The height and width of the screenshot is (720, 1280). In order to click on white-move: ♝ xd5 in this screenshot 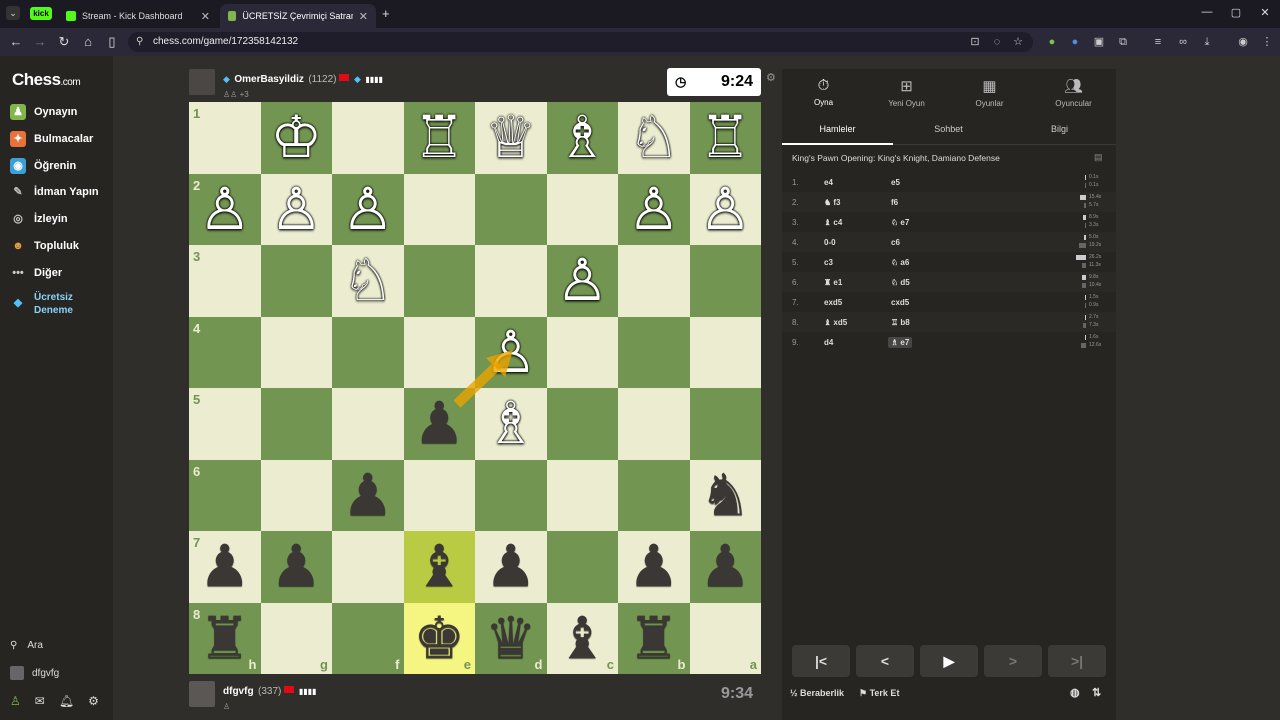, I will do `click(835, 322)`.